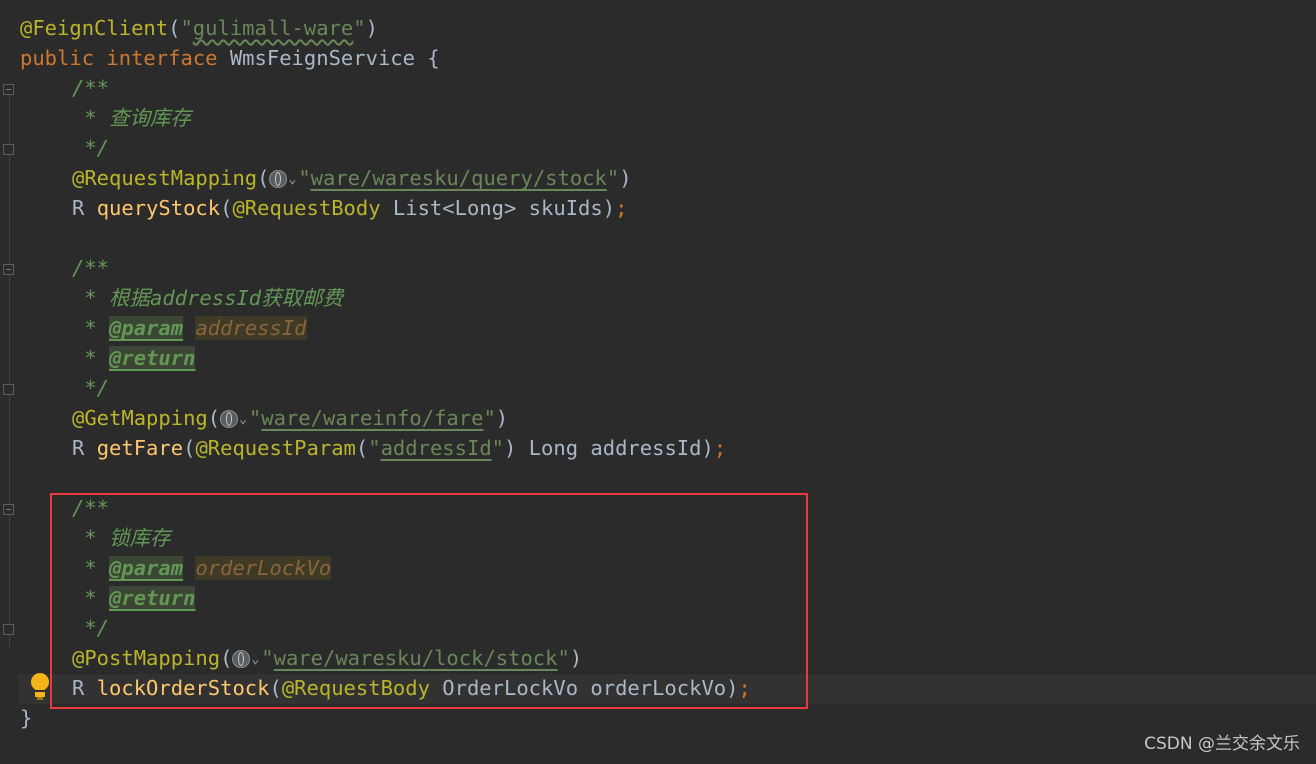 This screenshot has width=1316, height=764. I want to click on bulb-tip, so click(40, 698).